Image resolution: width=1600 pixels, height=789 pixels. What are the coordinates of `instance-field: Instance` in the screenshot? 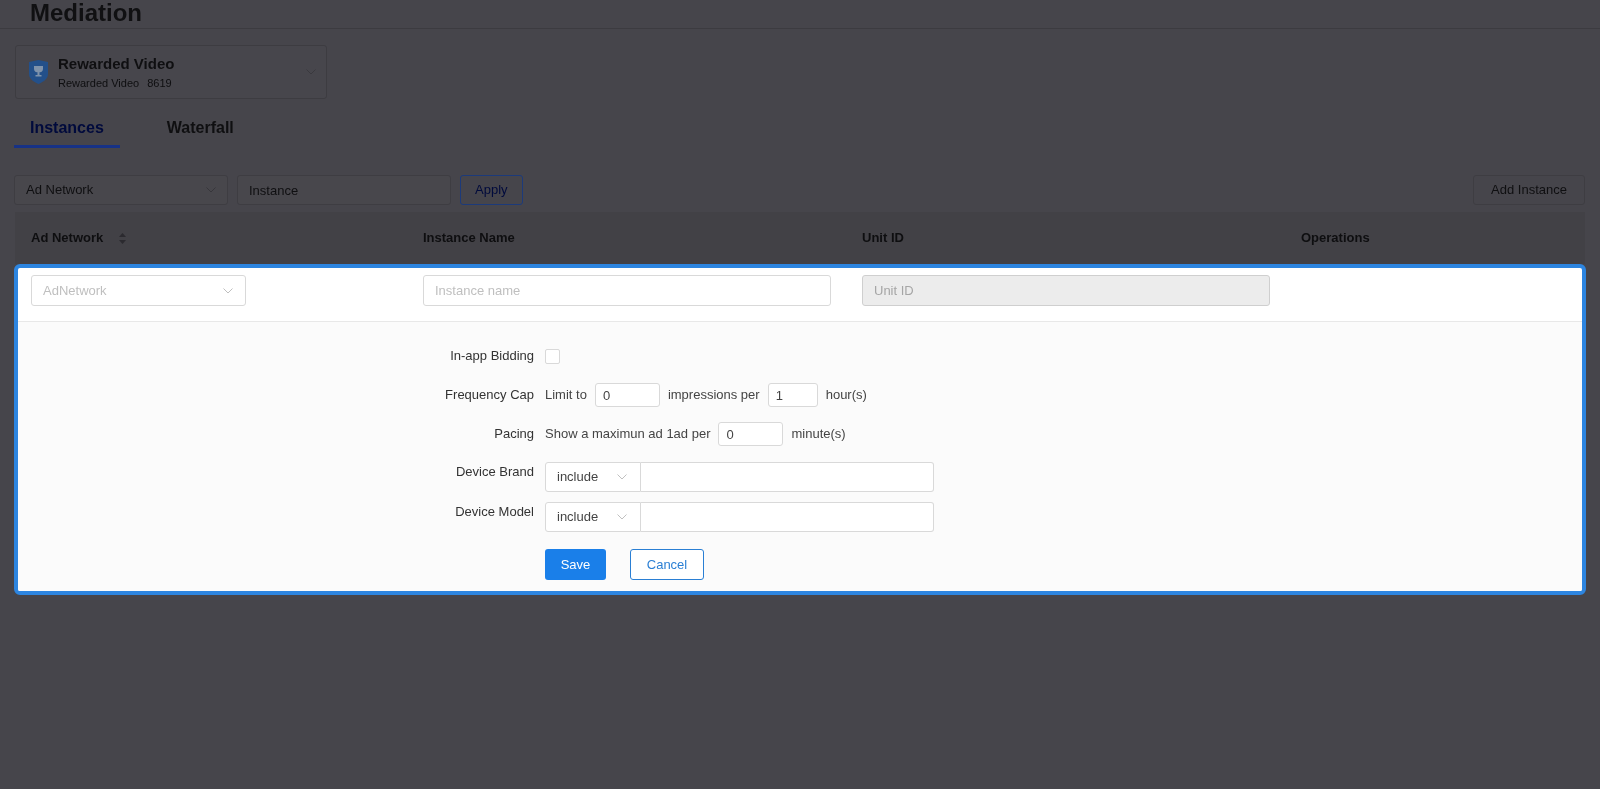 It's located at (344, 190).